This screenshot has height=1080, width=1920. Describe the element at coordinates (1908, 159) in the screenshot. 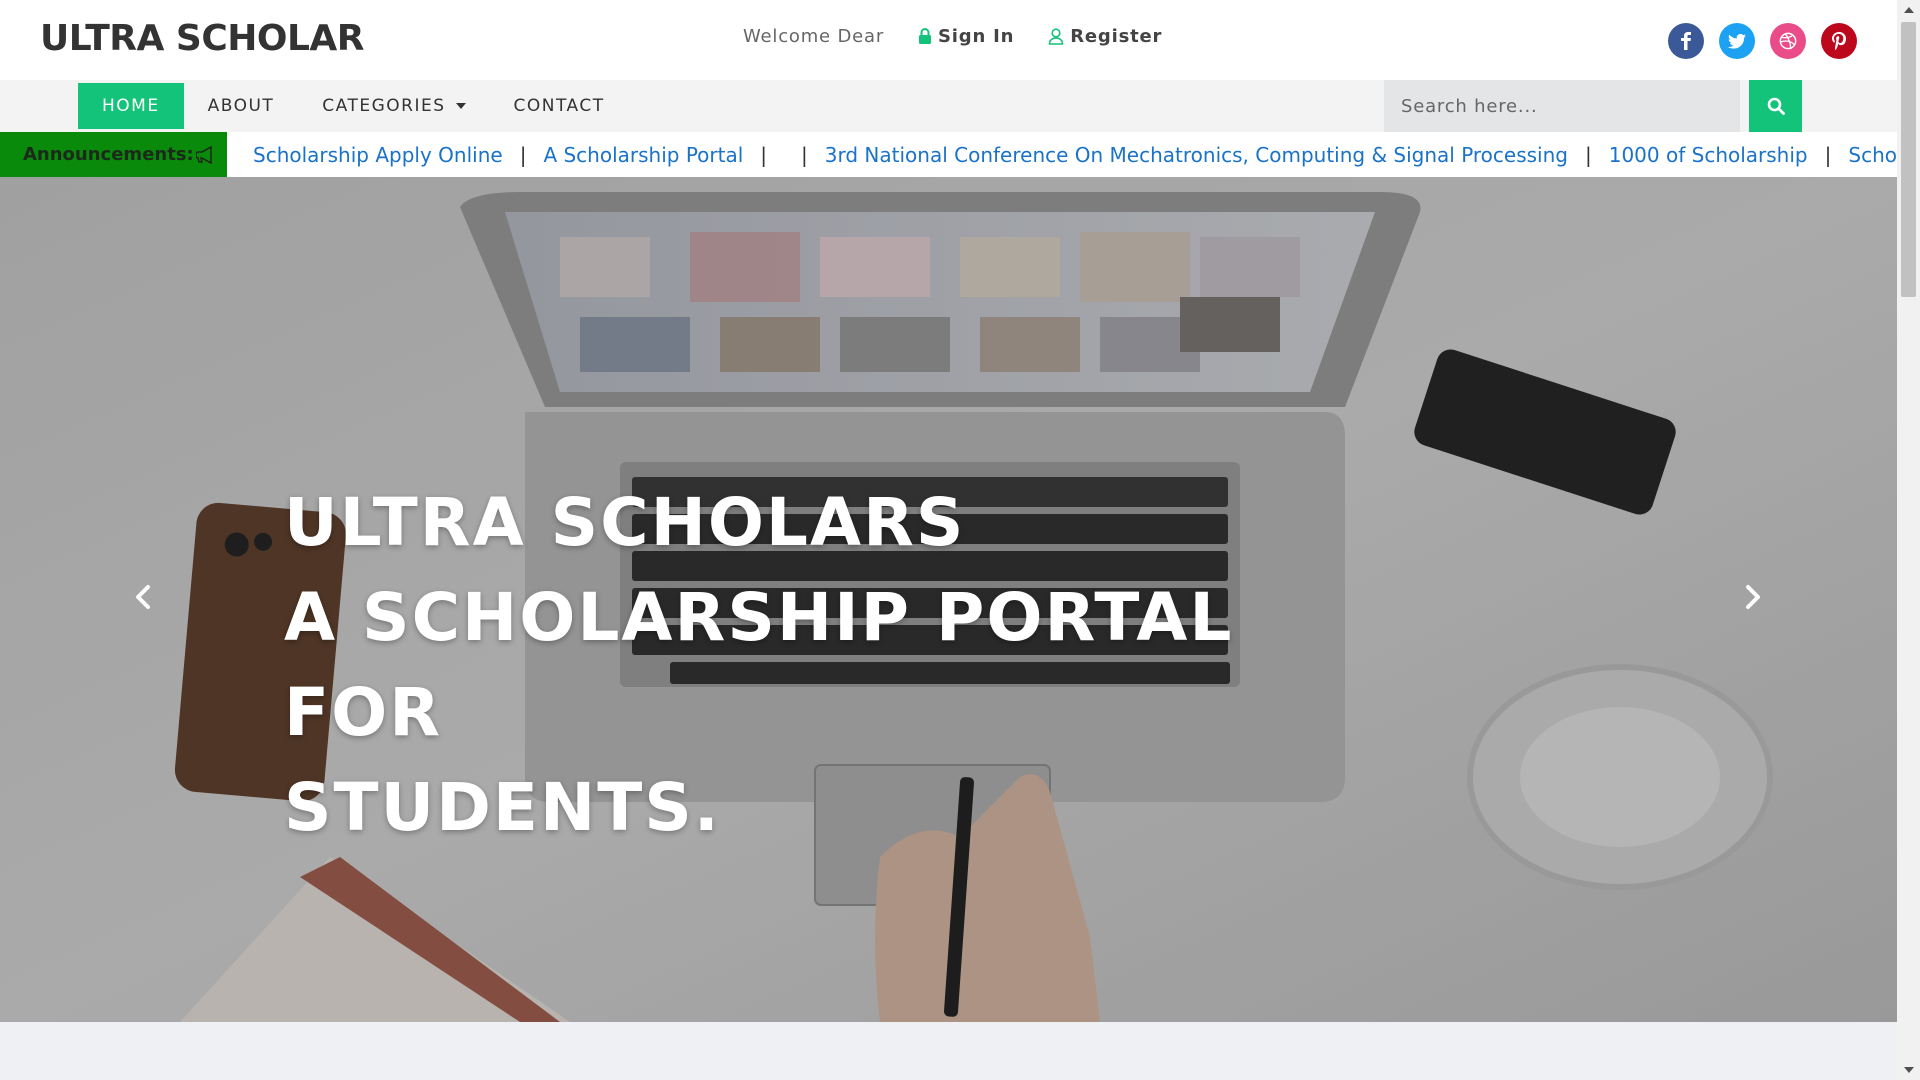

I see `scroll-thumb` at that location.